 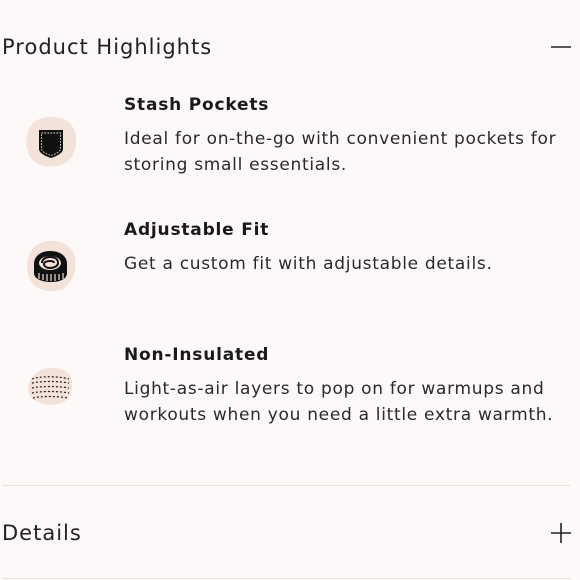 What do you see at coordinates (107, 47) in the screenshot?
I see `product-highlights-title: Product Highlights` at bounding box center [107, 47].